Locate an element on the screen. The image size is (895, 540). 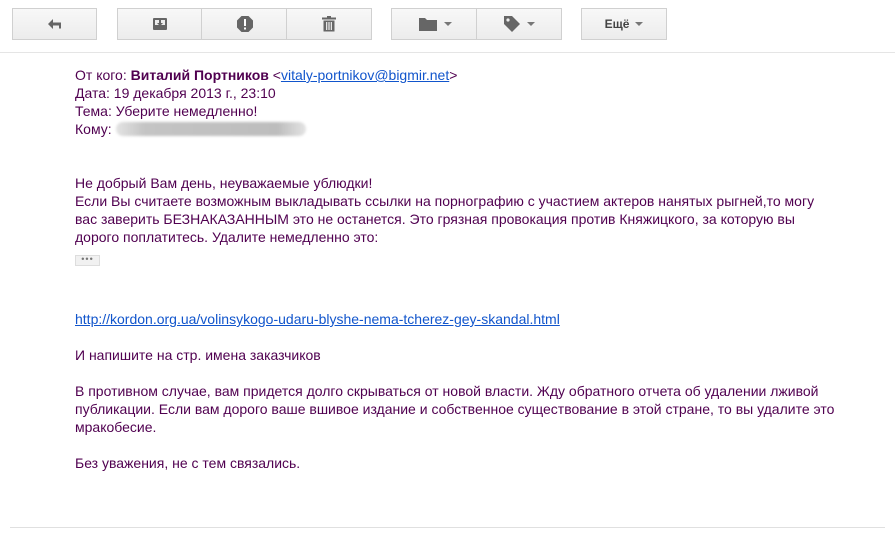
greeting: Не добрый Вам день, неуважаемые ублюдки! is located at coordinates (224, 183).